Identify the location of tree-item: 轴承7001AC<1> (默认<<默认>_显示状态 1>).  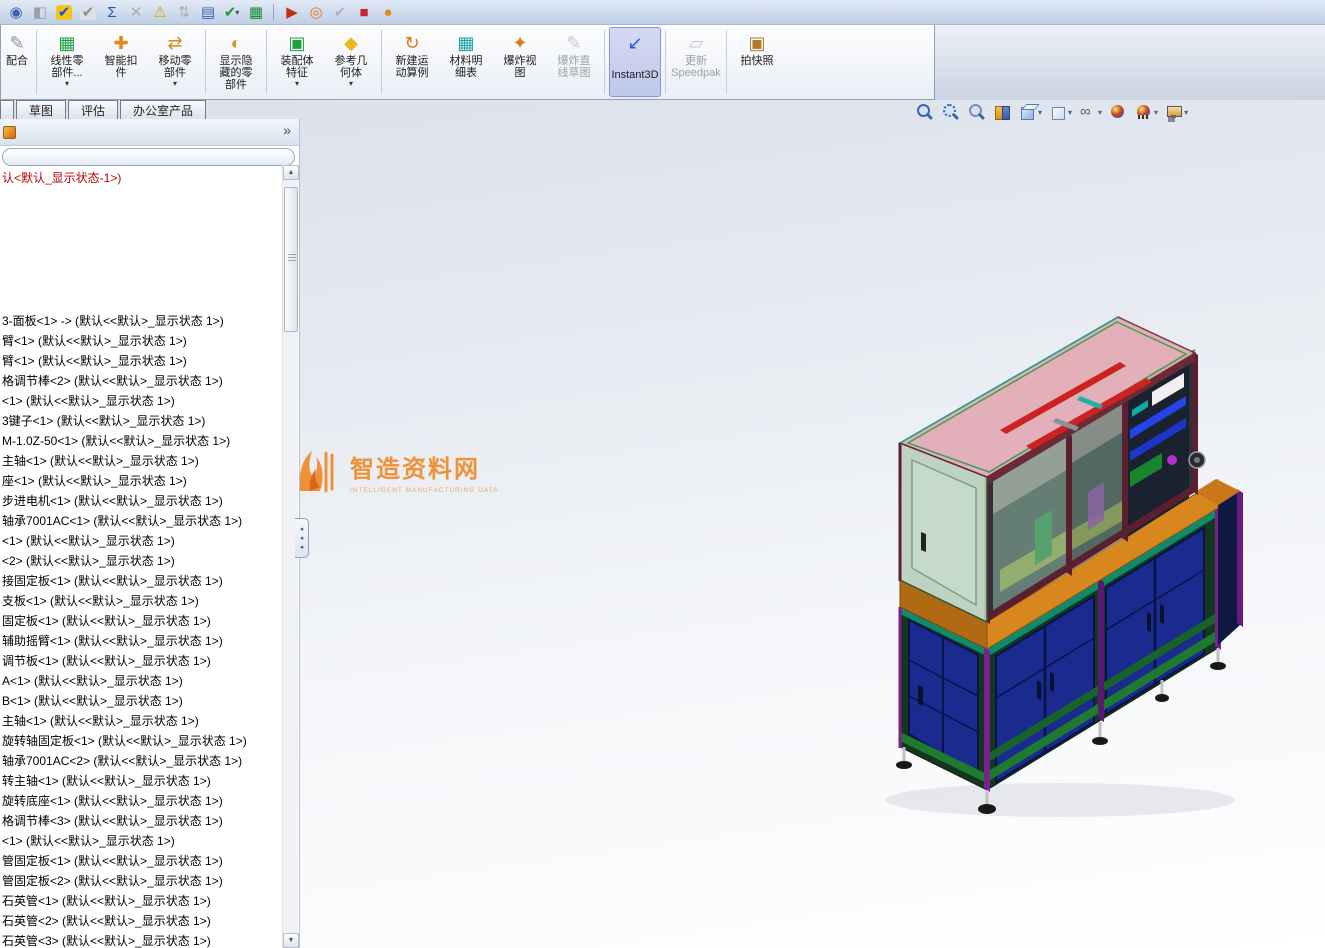
(141, 521).